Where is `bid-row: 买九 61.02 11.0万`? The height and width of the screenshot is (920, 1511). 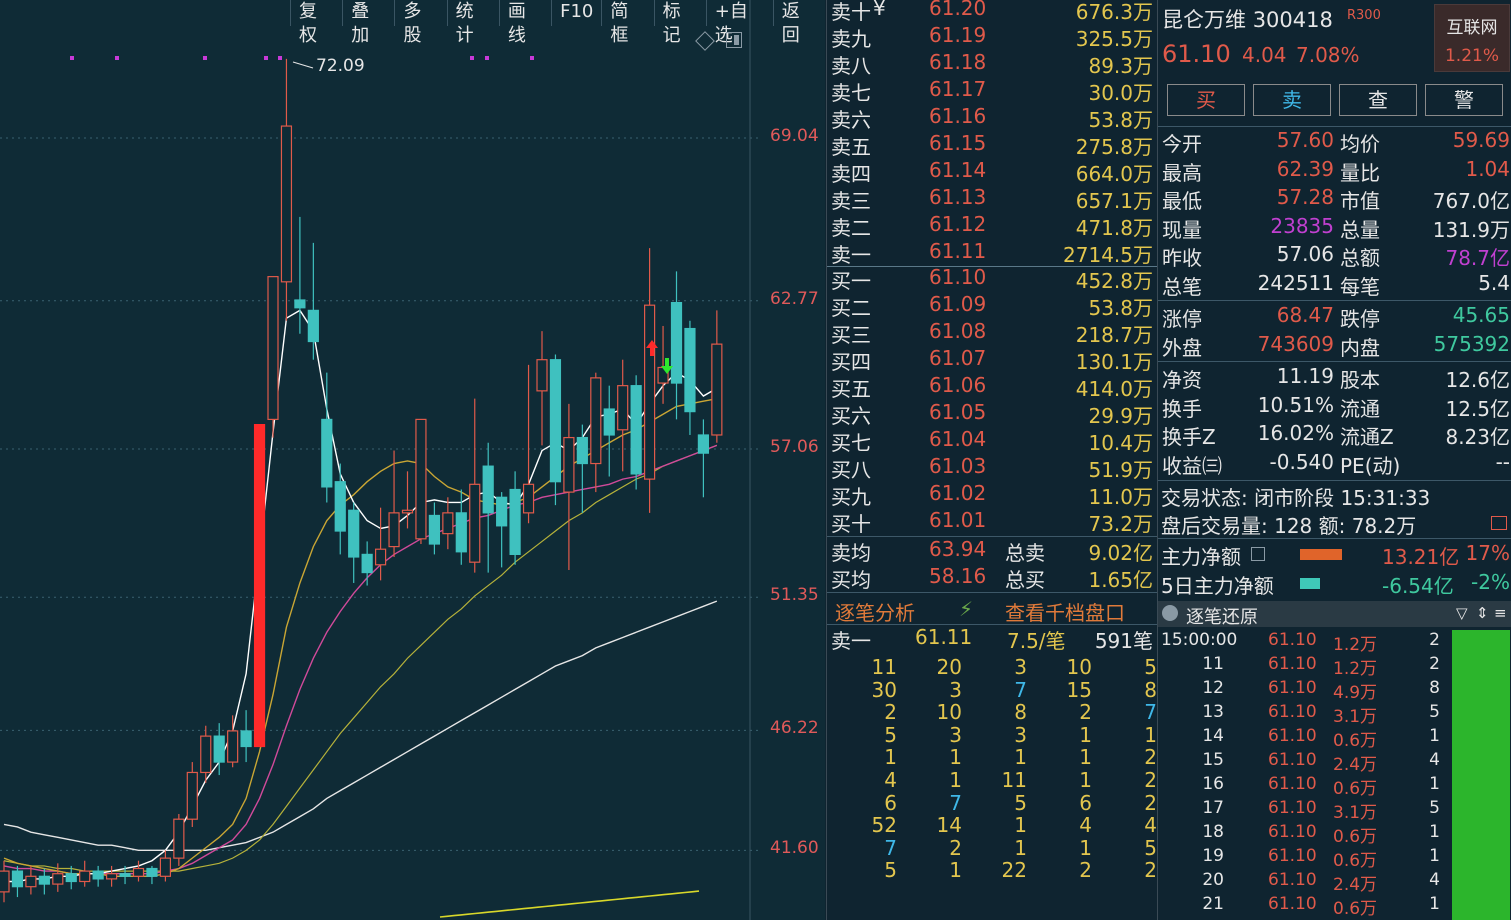 bid-row: 买九 61.02 11.0万 is located at coordinates (992, 495).